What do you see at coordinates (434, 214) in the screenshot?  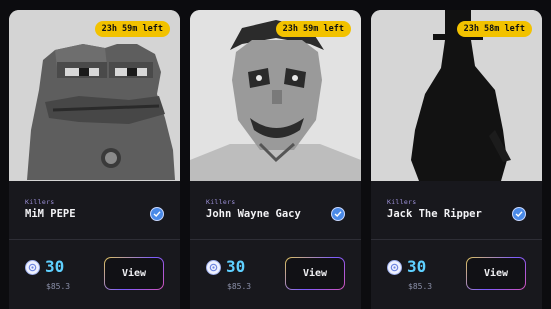 I see `nft-title: Jack The Ripper` at bounding box center [434, 214].